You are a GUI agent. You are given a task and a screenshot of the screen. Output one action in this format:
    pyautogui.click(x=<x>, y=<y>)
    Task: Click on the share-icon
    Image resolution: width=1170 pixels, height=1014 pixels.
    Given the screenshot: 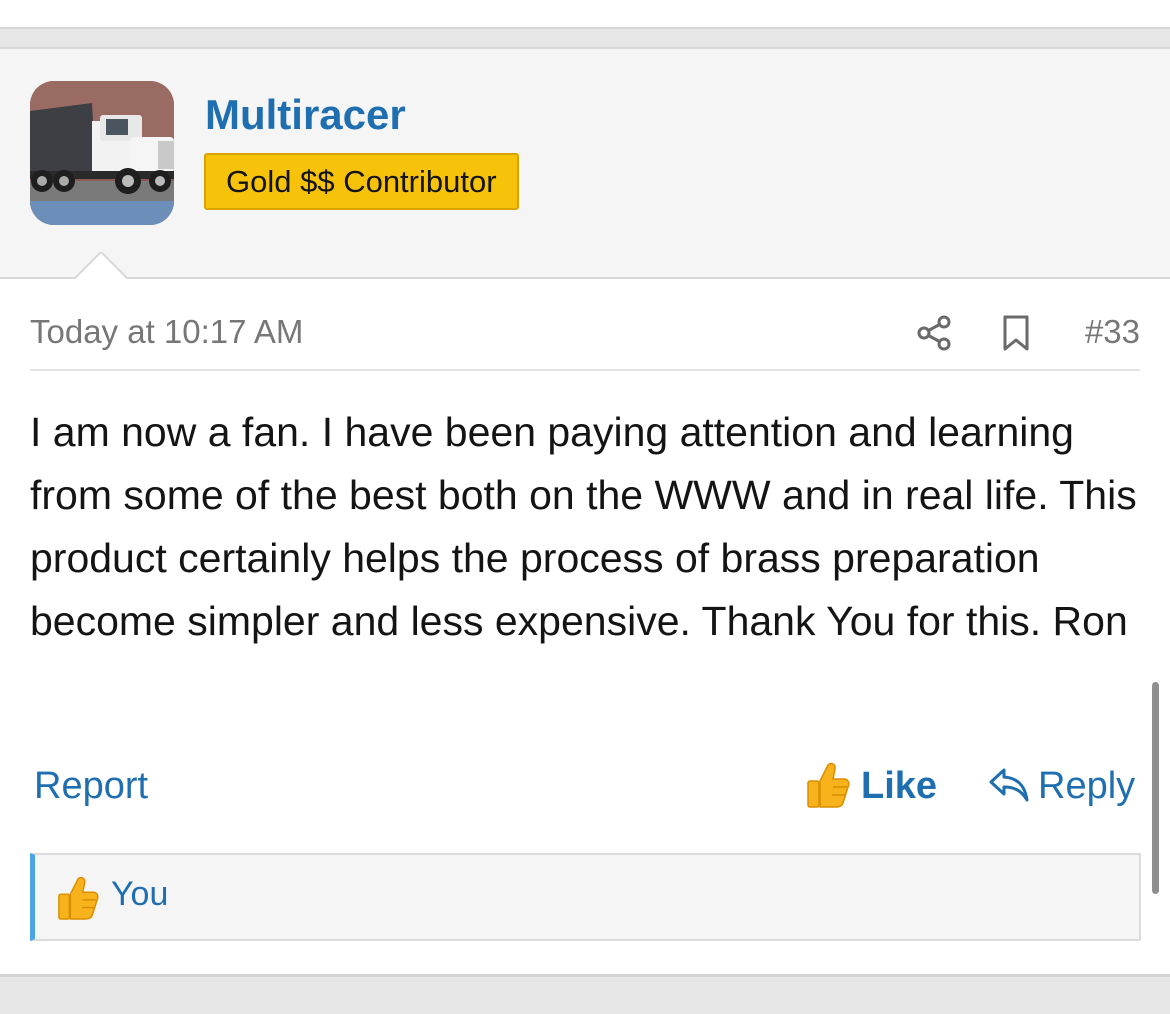 What is the action you would take?
    pyautogui.click(x=934, y=333)
    